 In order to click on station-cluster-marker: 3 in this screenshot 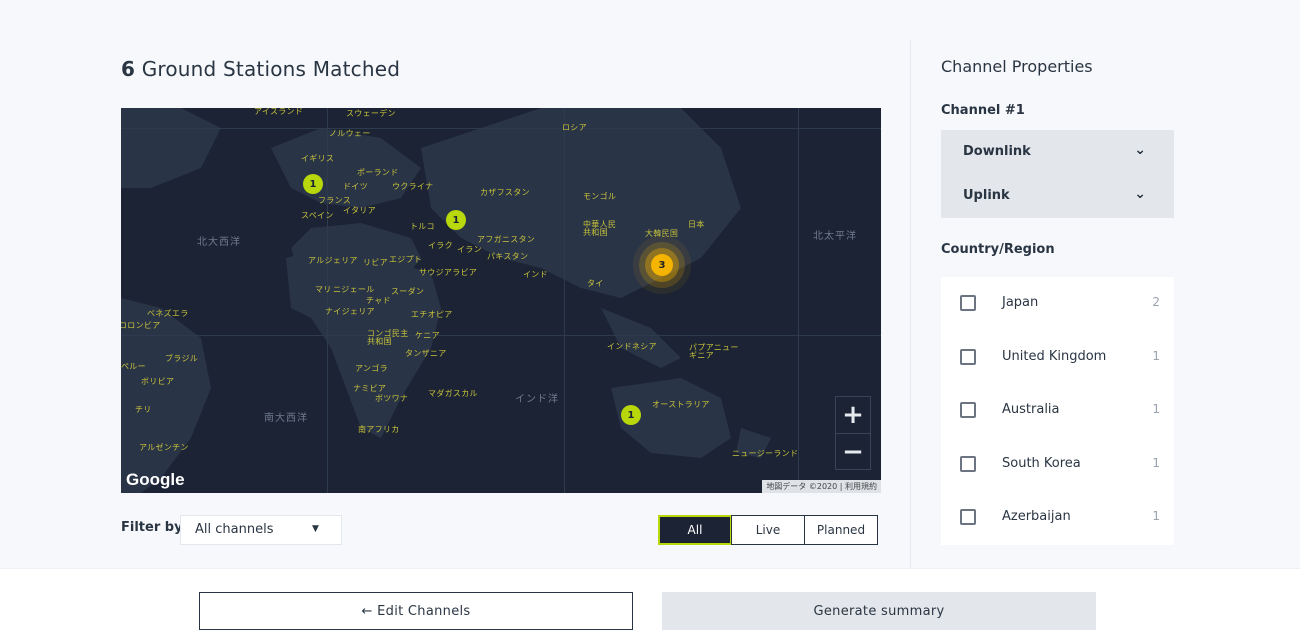, I will do `click(662, 265)`.